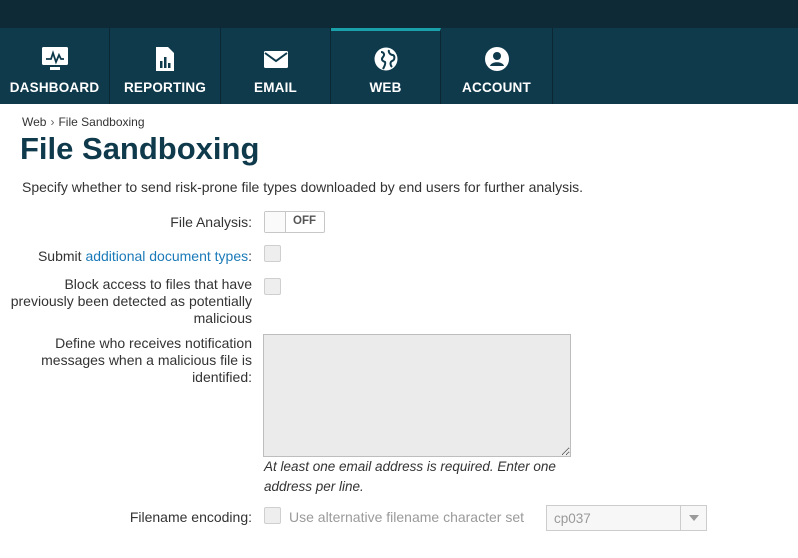 The image size is (798, 558). What do you see at coordinates (417, 395) in the screenshot?
I see `notify-recipients-textarea` at bounding box center [417, 395].